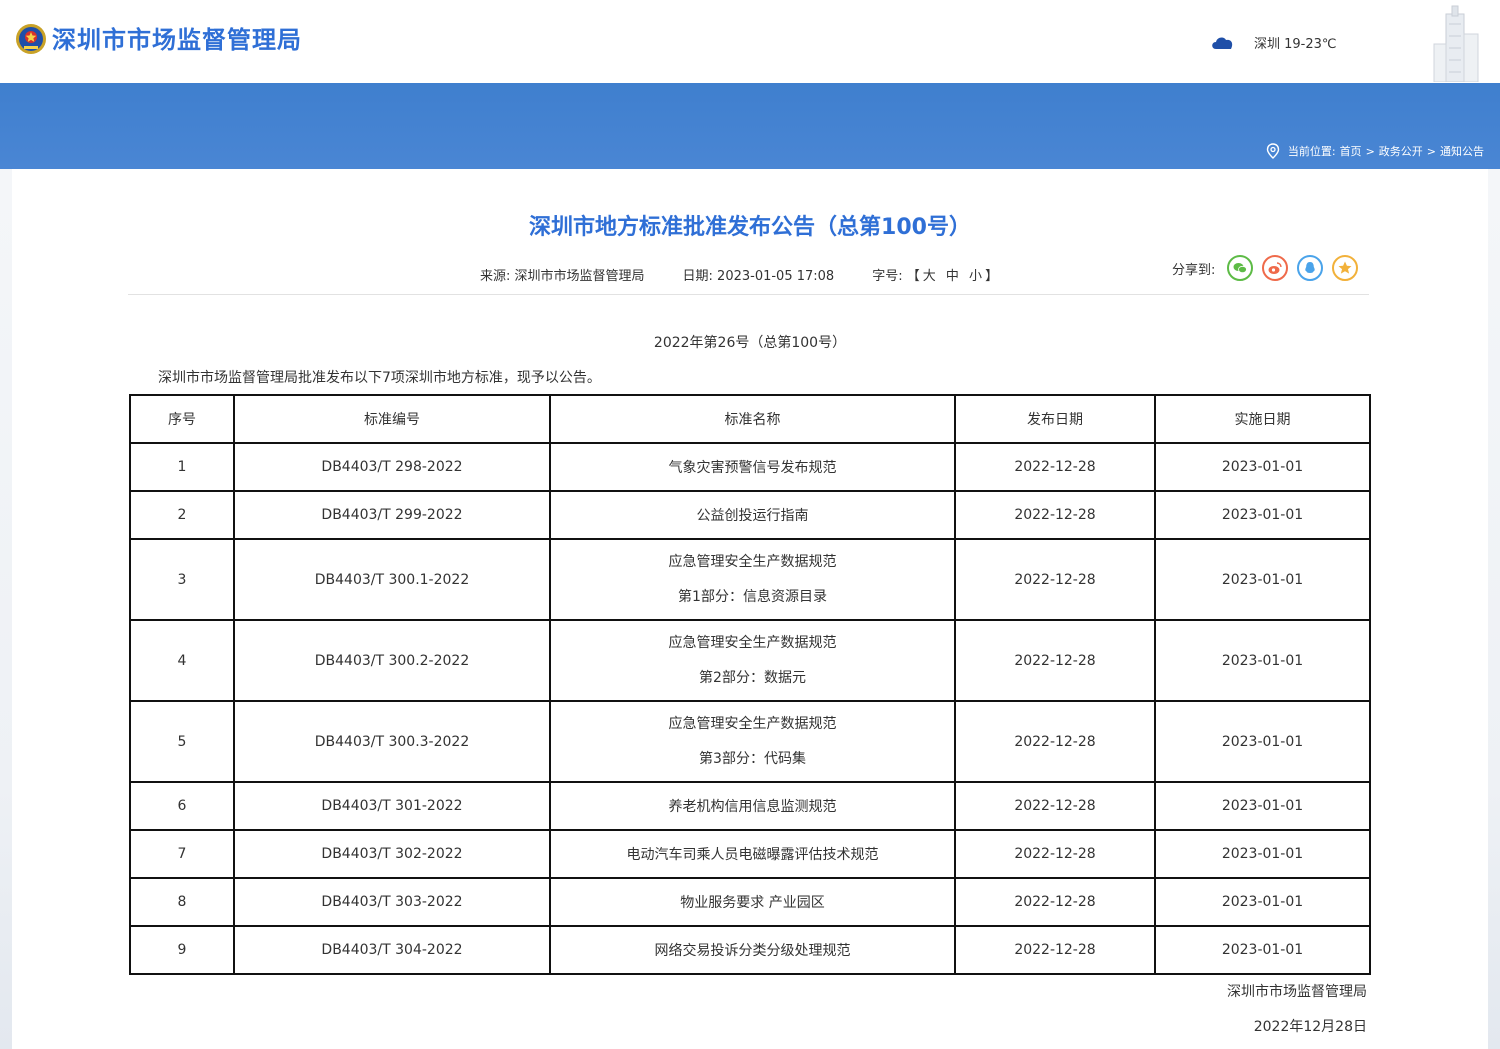 The width and height of the screenshot is (1500, 1049). I want to click on breadcrumb-home: 首页, so click(1351, 151).